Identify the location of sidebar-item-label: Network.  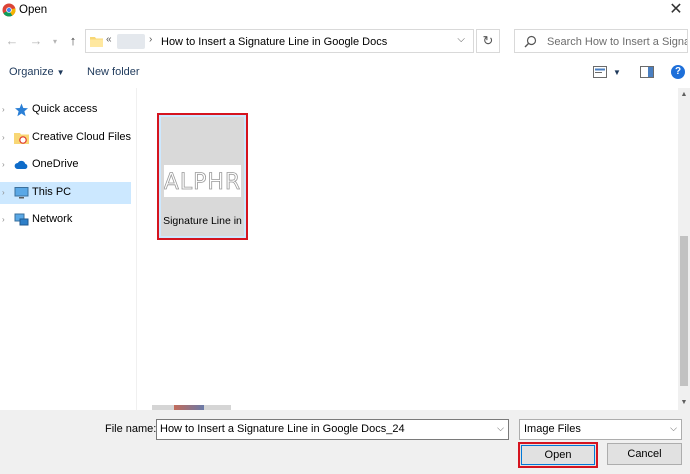
(52, 219).